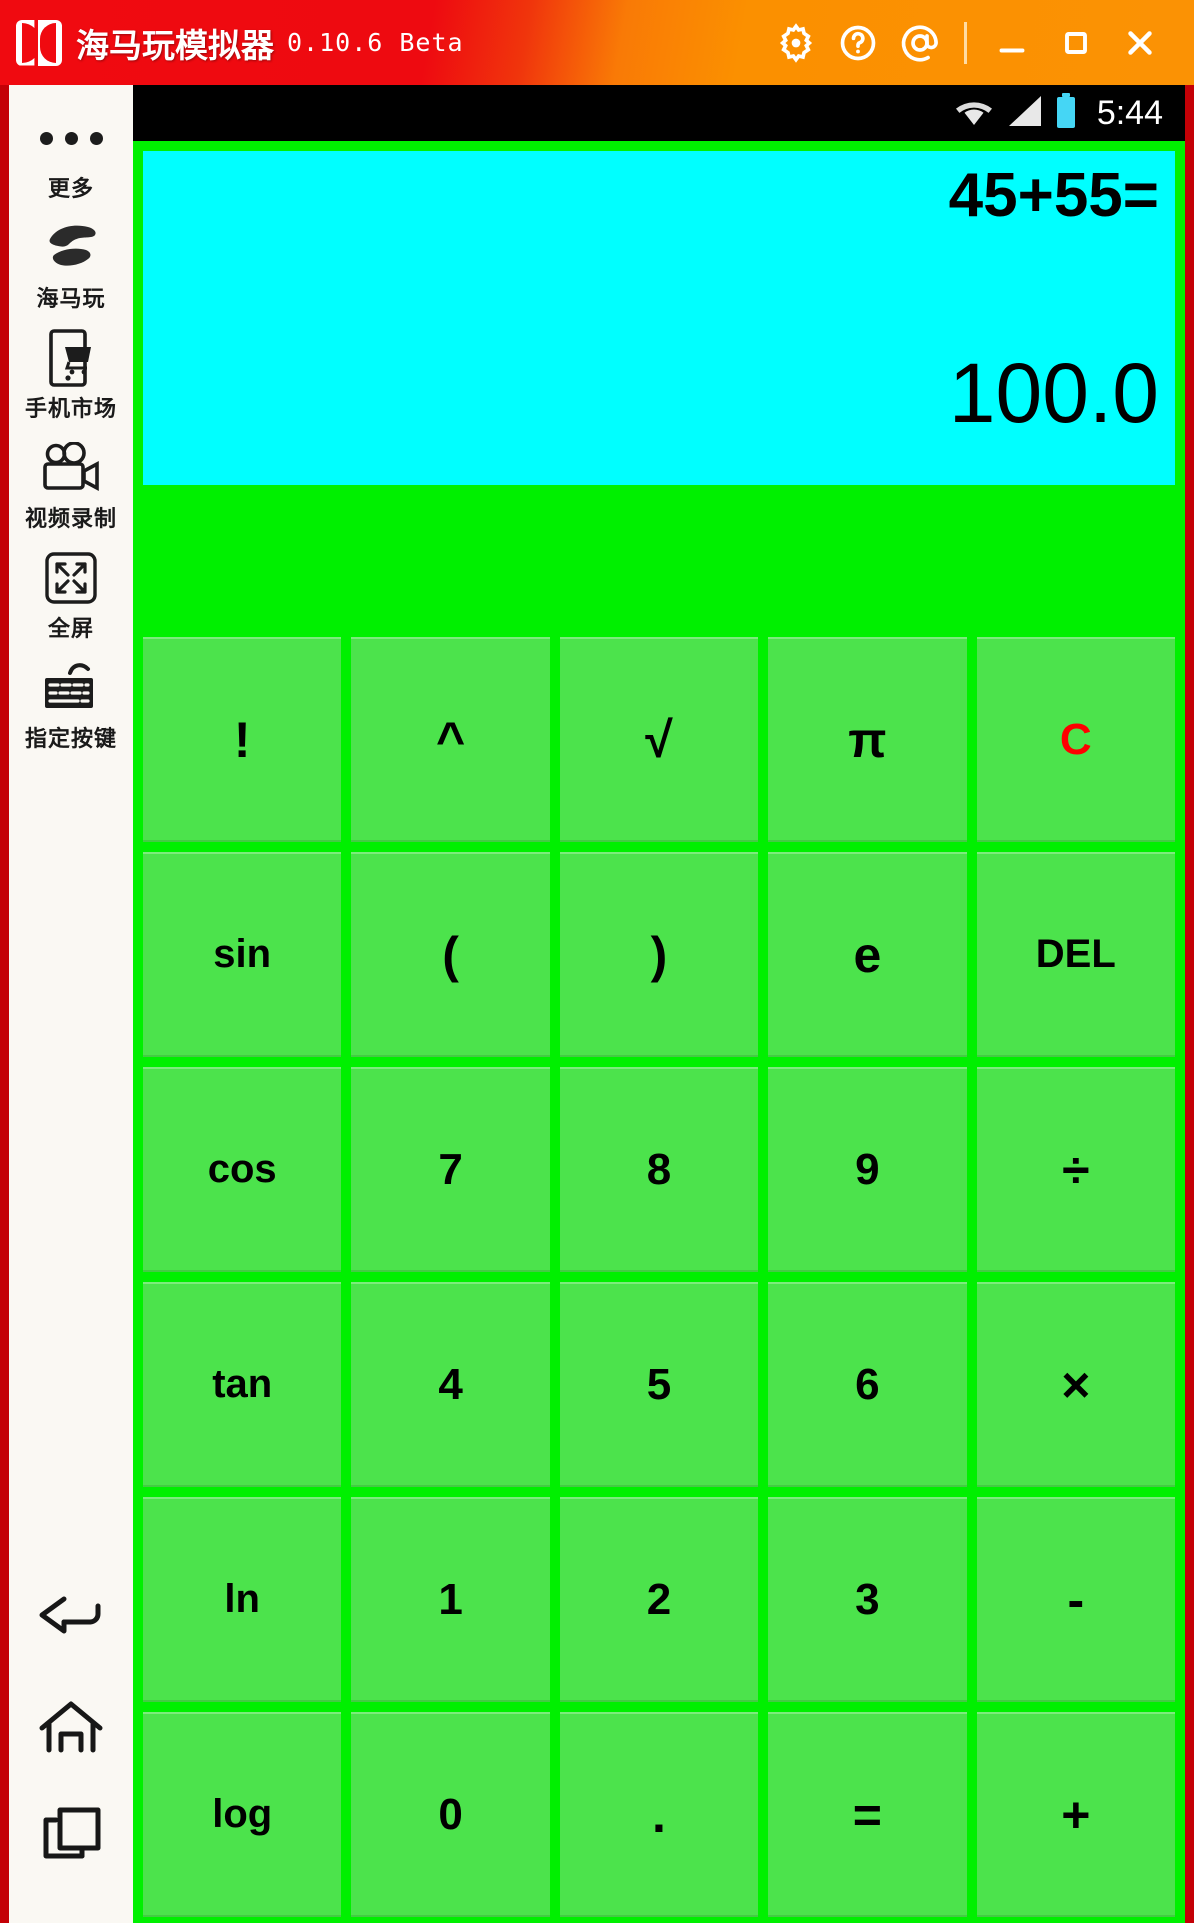  I want to click on calc-key-log: log, so click(242, 1814).